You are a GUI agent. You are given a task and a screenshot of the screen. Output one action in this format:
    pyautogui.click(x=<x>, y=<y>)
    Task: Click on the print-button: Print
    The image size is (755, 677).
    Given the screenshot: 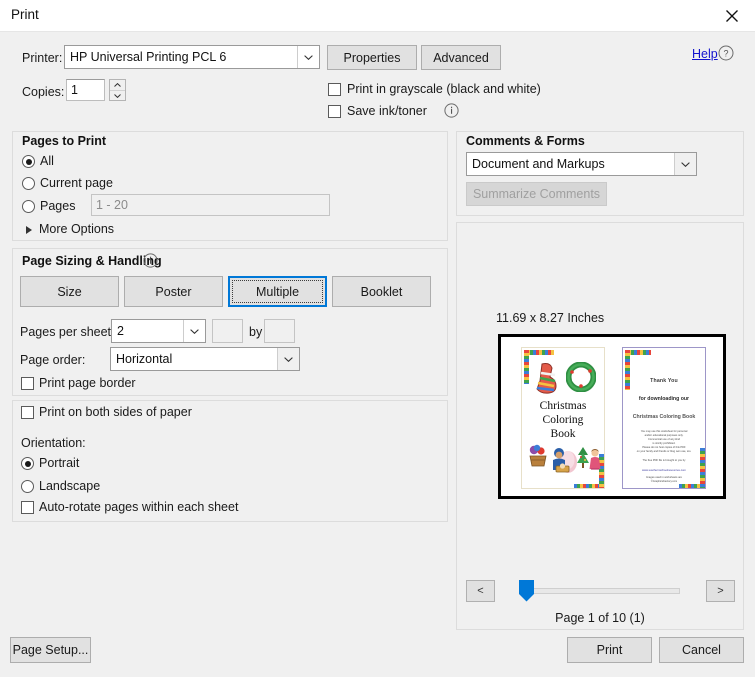 What is the action you would take?
    pyautogui.click(x=609, y=650)
    